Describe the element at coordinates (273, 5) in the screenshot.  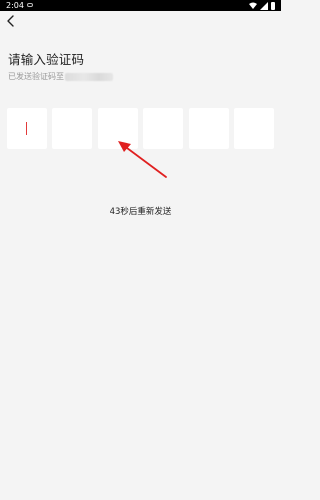
I see `battery-icon` at that location.